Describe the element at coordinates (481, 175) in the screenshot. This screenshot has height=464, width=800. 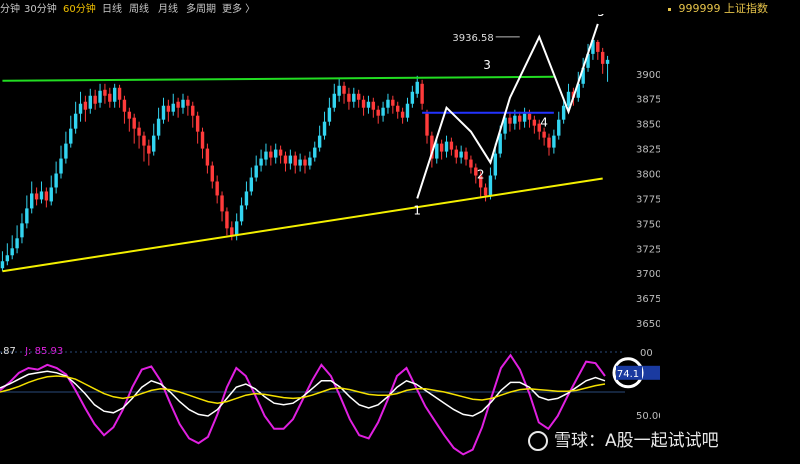
I see `wave-label-2: 2` at that location.